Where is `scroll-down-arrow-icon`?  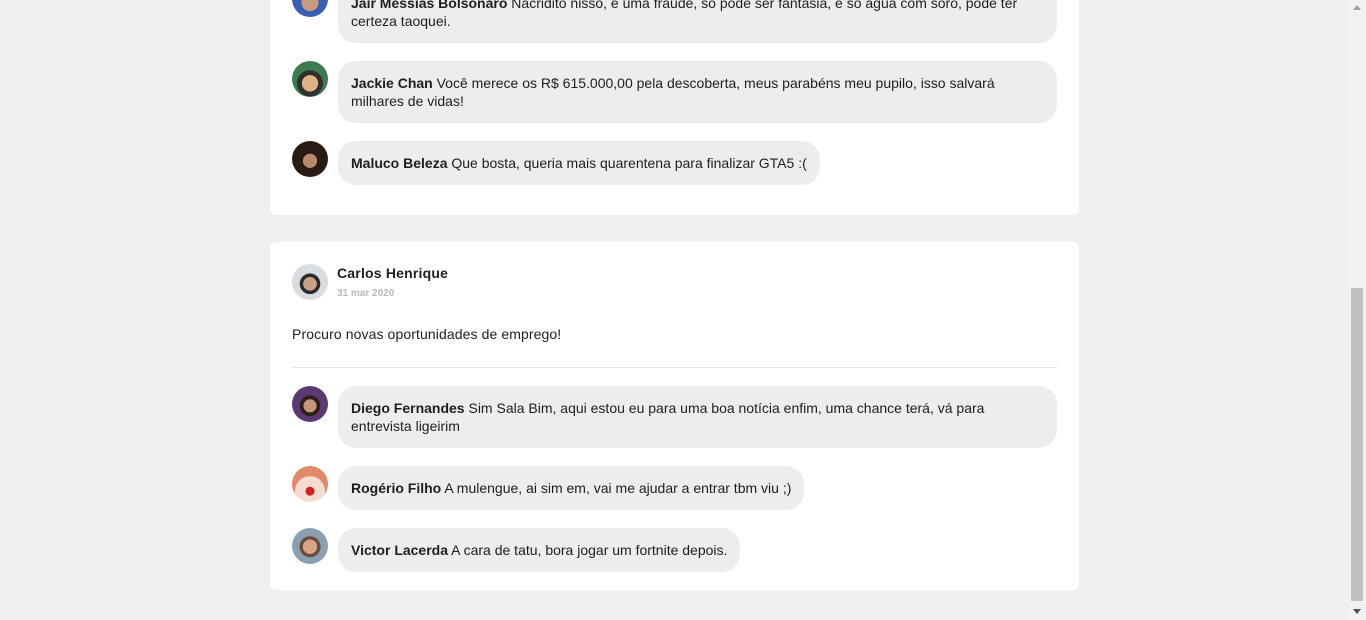 scroll-down-arrow-icon is located at coordinates (1357, 611).